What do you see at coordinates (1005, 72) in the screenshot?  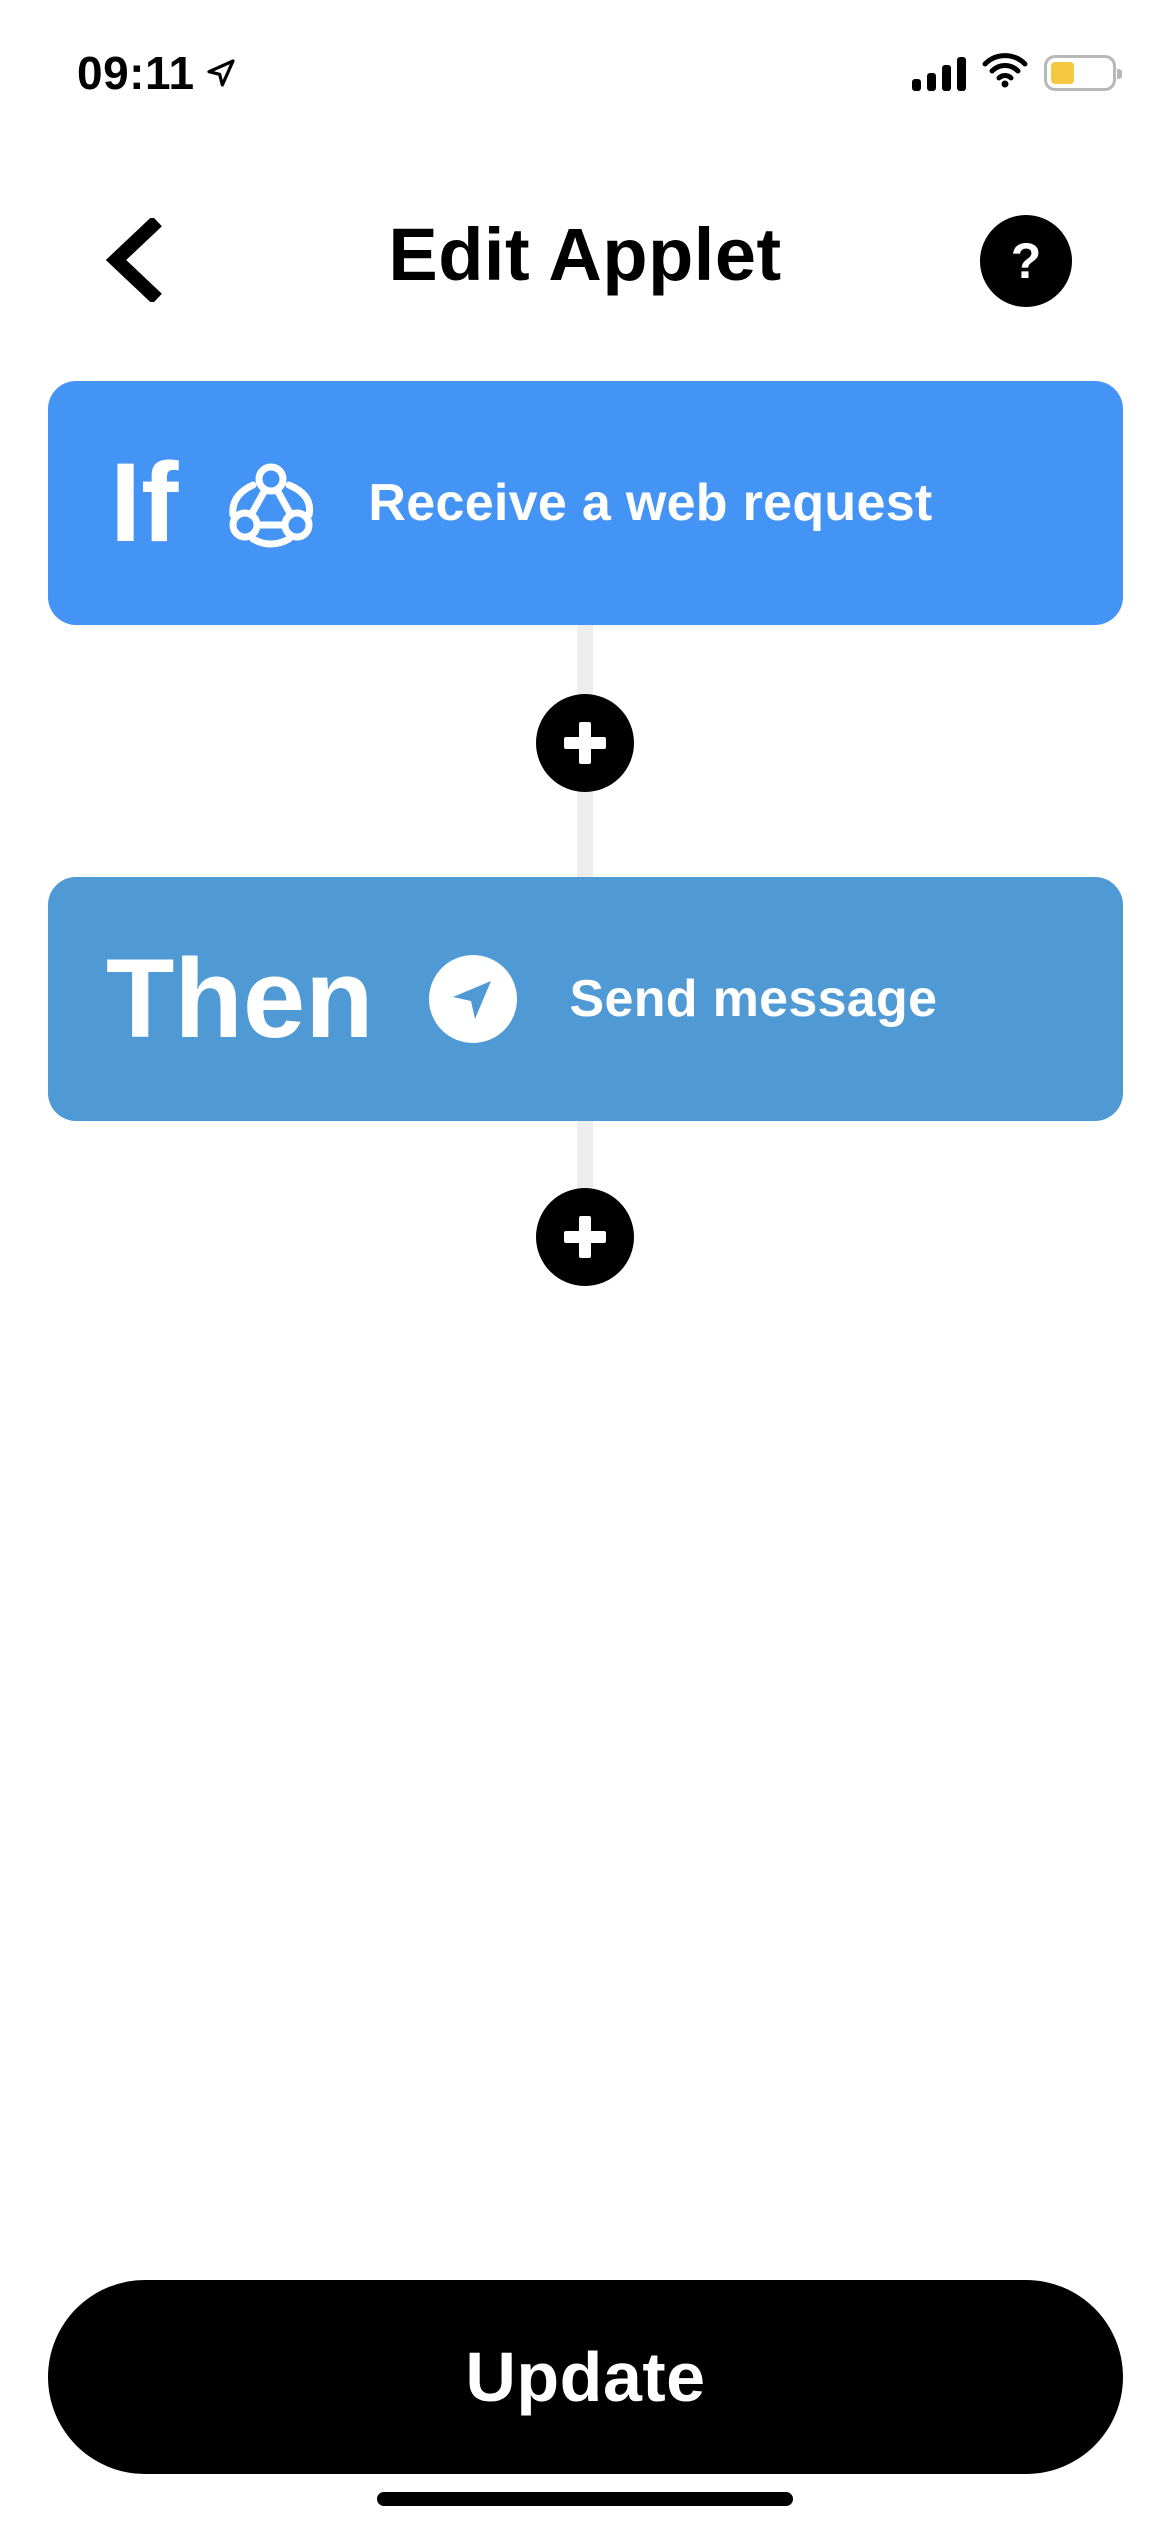 I see `wifi-icon` at bounding box center [1005, 72].